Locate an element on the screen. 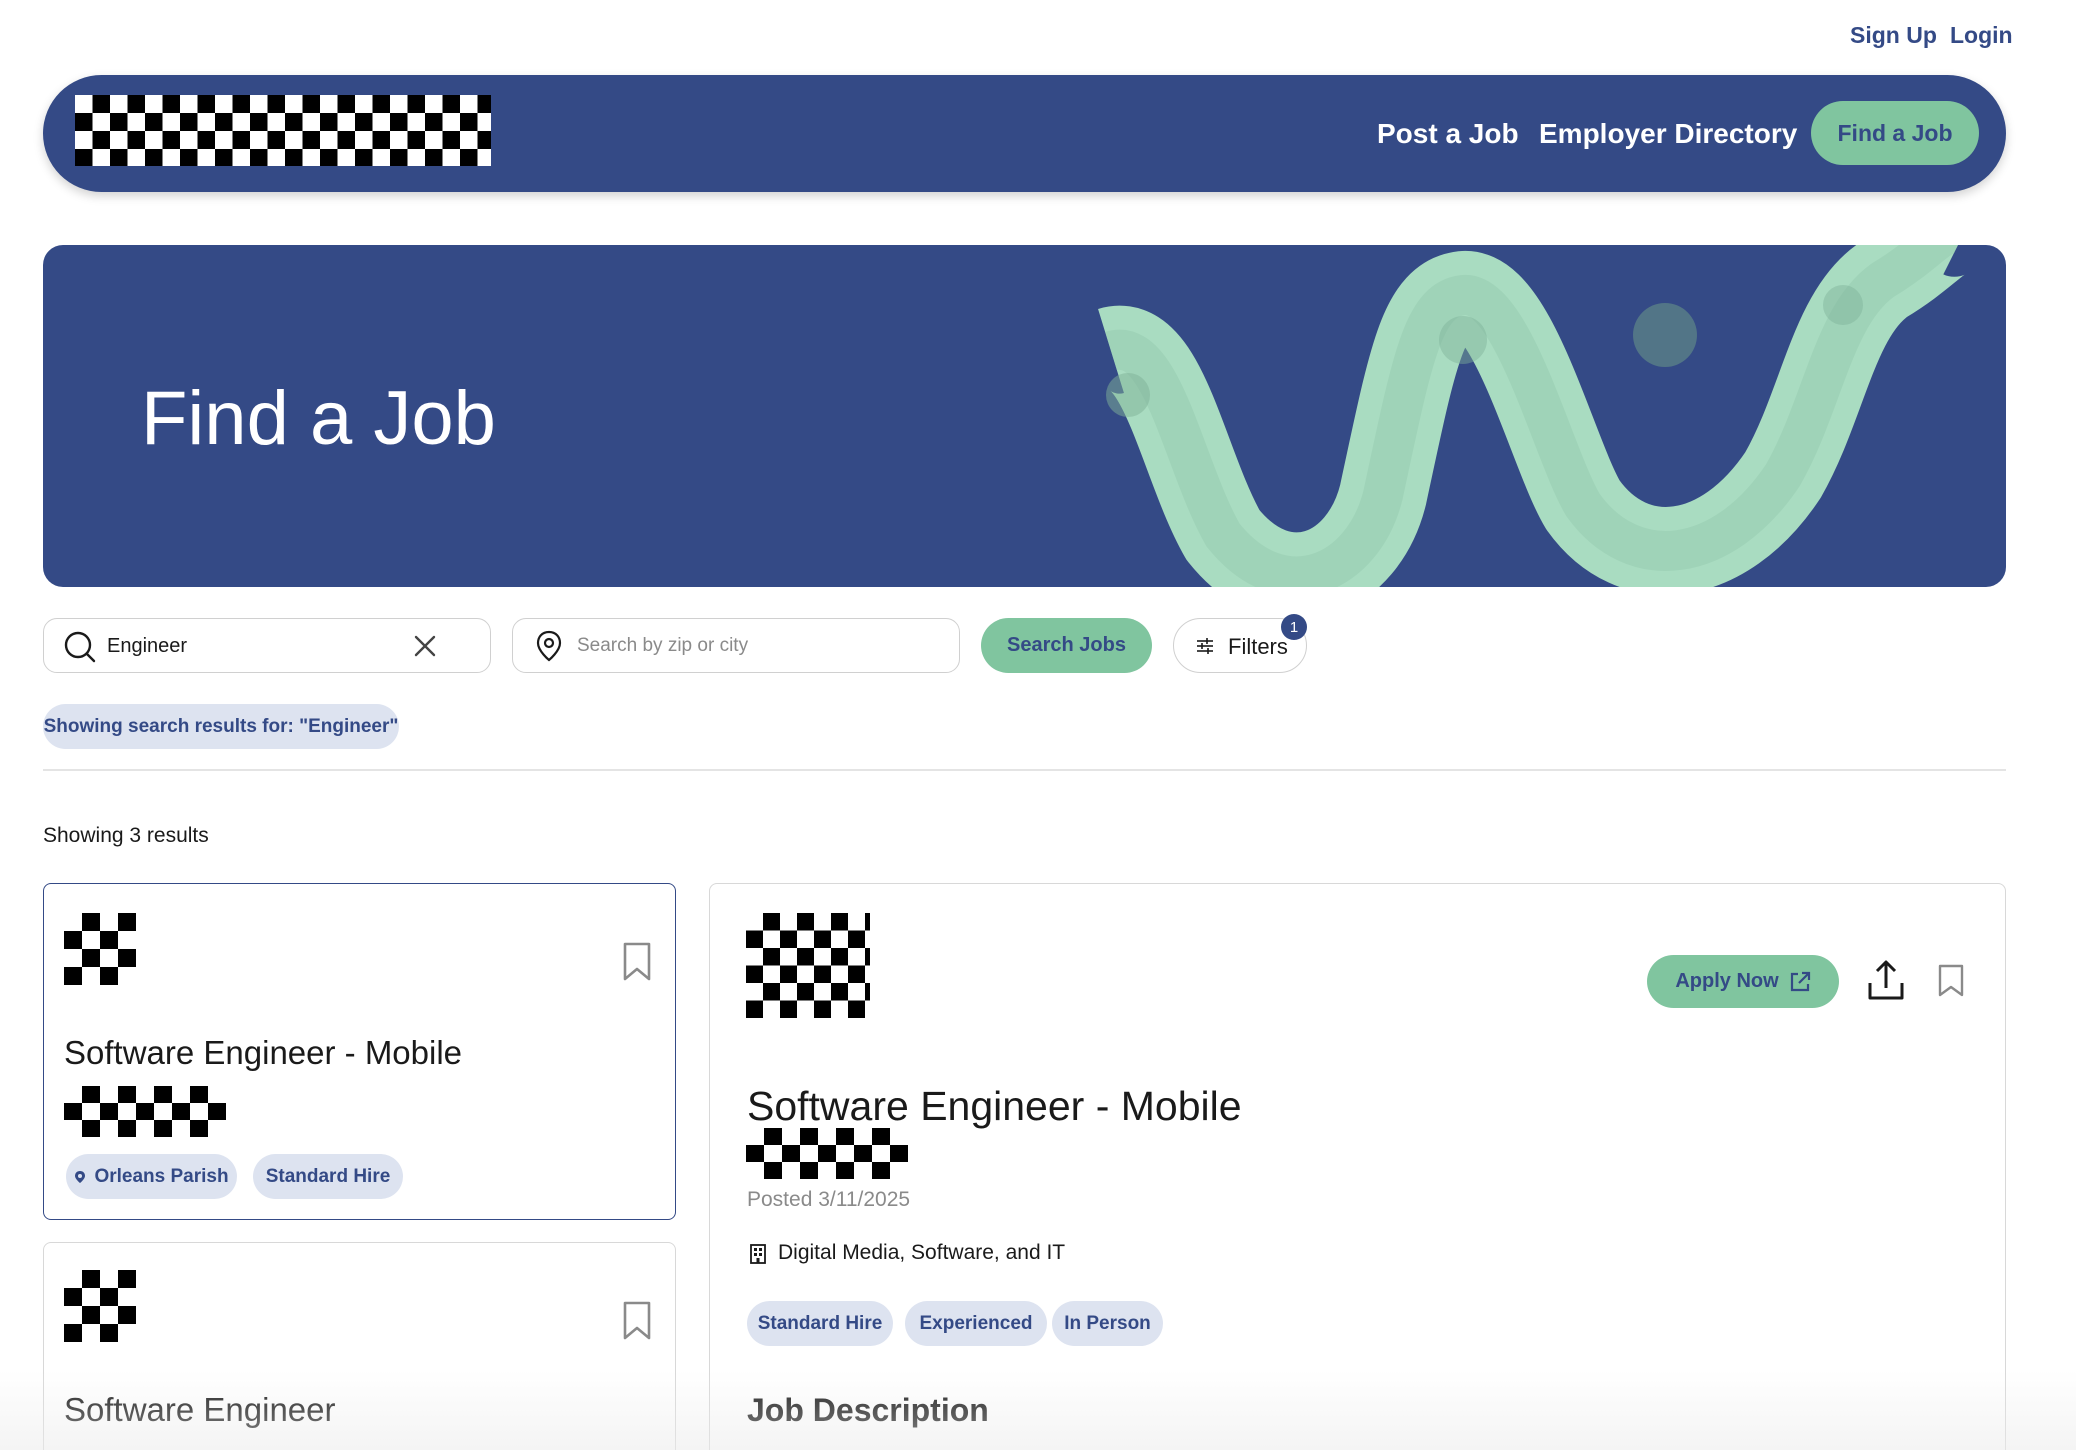 The width and height of the screenshot is (2076, 1450). nav-post-job: Post a Job is located at coordinates (1448, 134).